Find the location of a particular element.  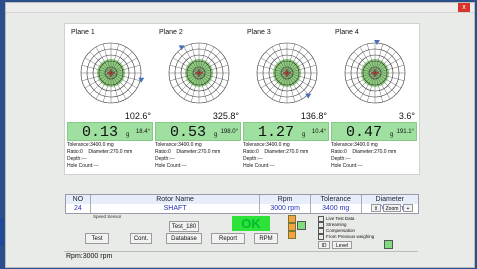

col-no: NO is located at coordinates (78, 199).